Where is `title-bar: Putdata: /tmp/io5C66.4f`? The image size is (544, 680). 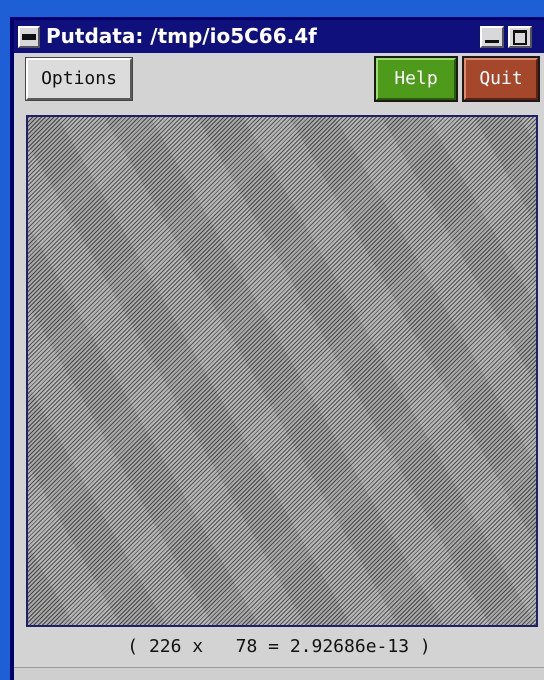 title-bar: Putdata: /tmp/io5C66.4f is located at coordinates (279, 36).